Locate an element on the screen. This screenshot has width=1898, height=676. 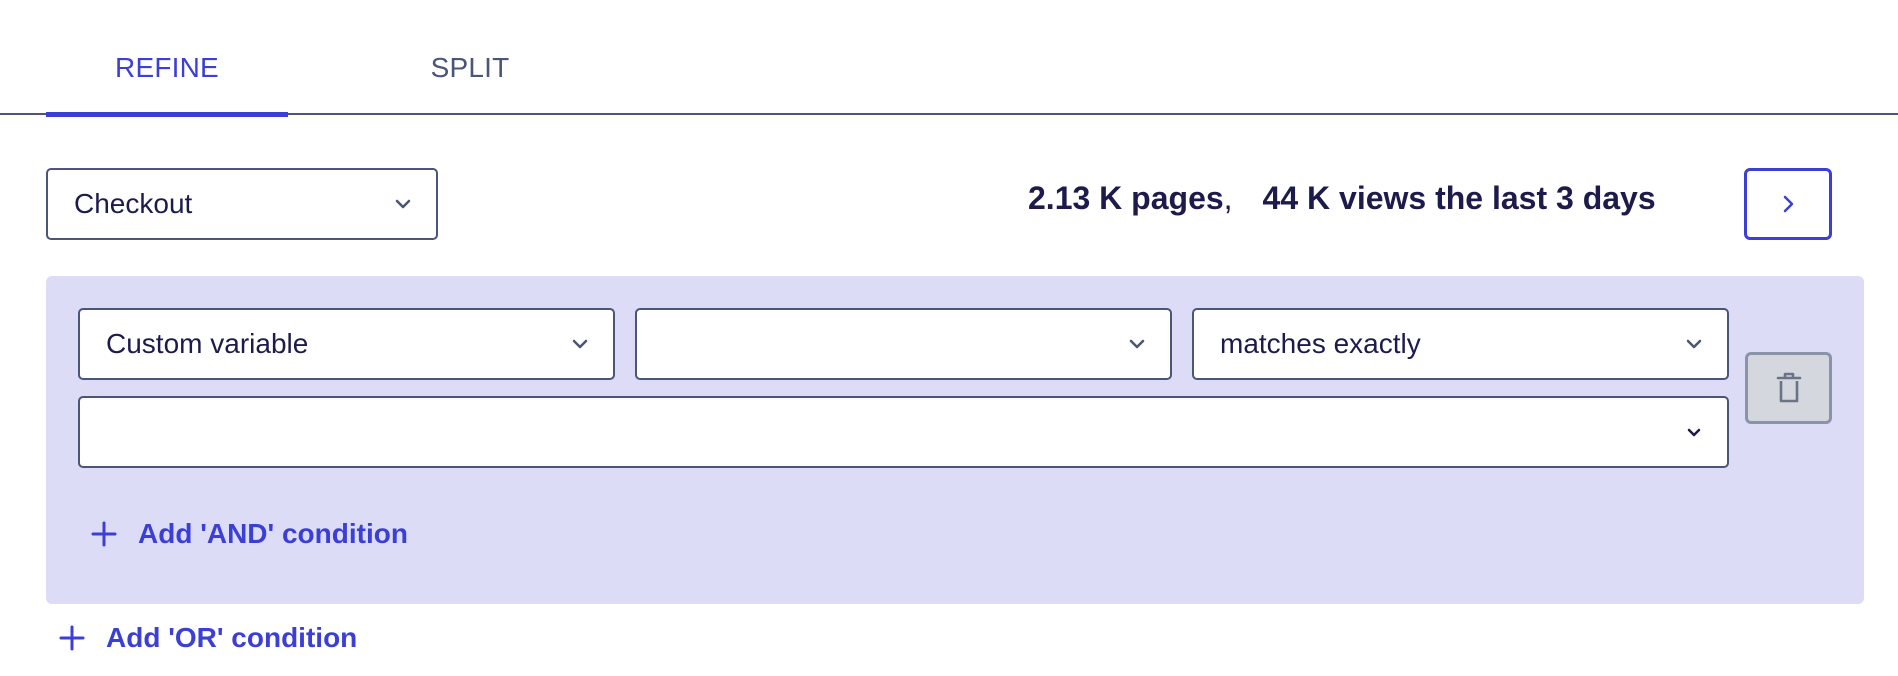
tab-refine-label: REFINE is located at coordinates (167, 67).